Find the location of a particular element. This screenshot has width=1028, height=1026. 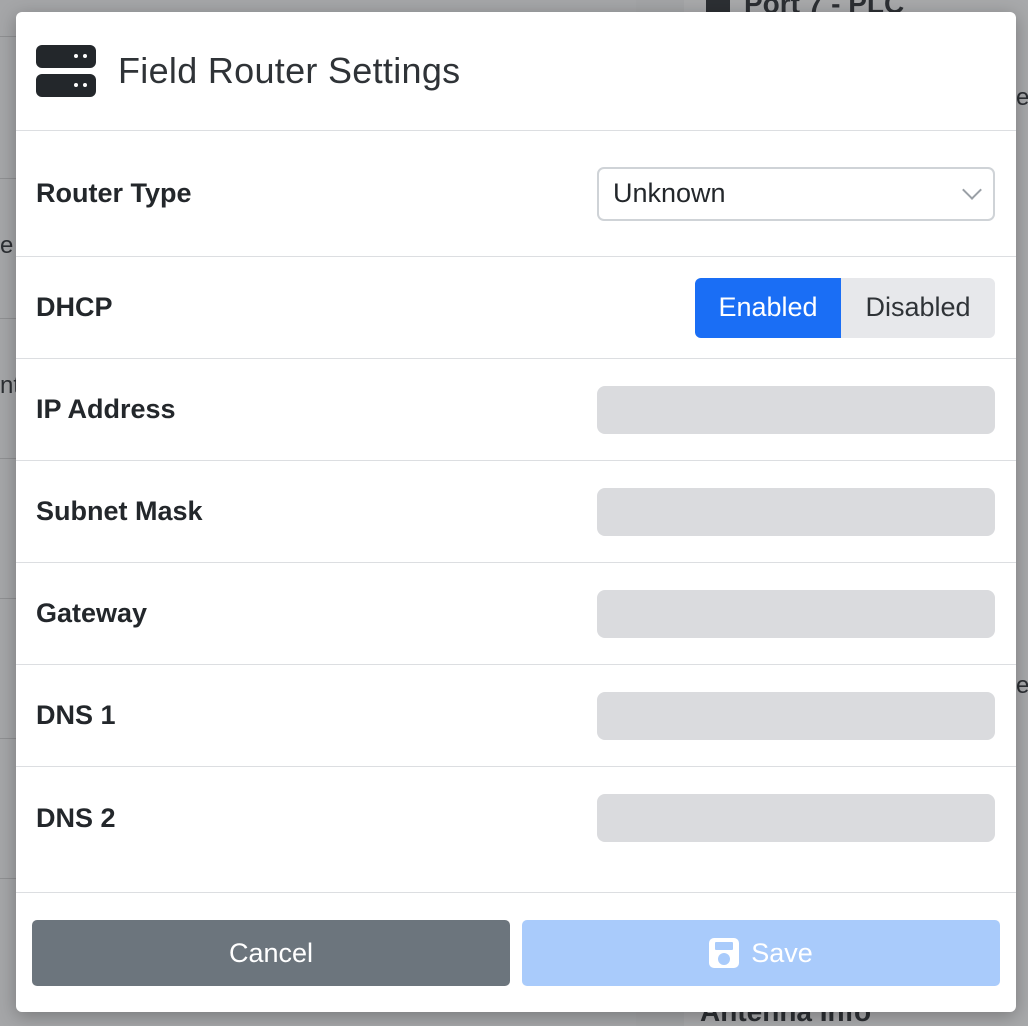

dns1-row: DNS 1 is located at coordinates (516, 716).